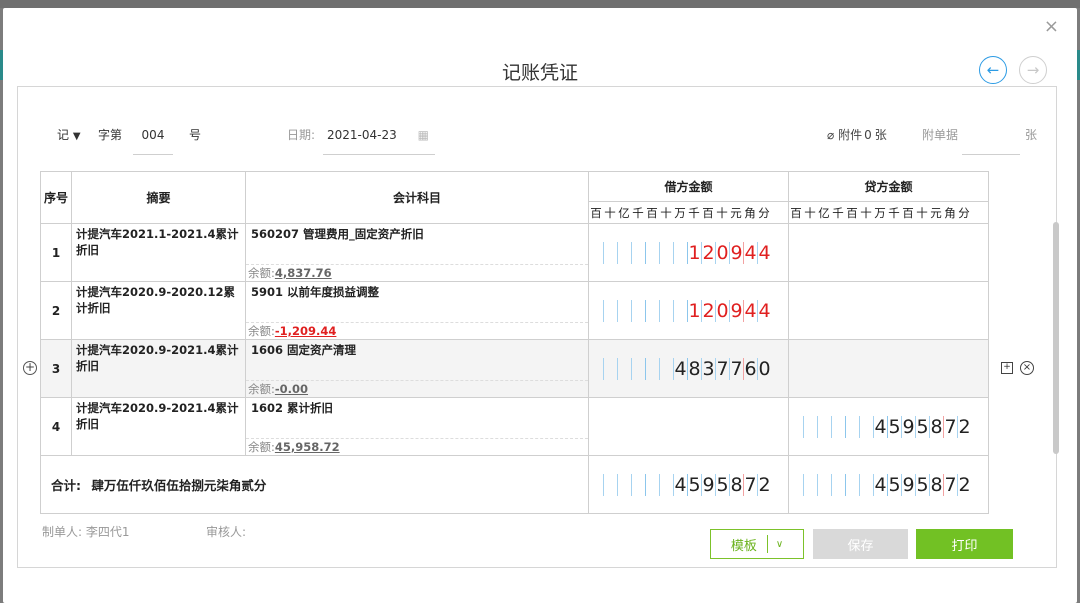 This screenshot has height=603, width=1080. Describe the element at coordinates (722, 212) in the screenshot. I see `digit-unit-label: 十` at that location.